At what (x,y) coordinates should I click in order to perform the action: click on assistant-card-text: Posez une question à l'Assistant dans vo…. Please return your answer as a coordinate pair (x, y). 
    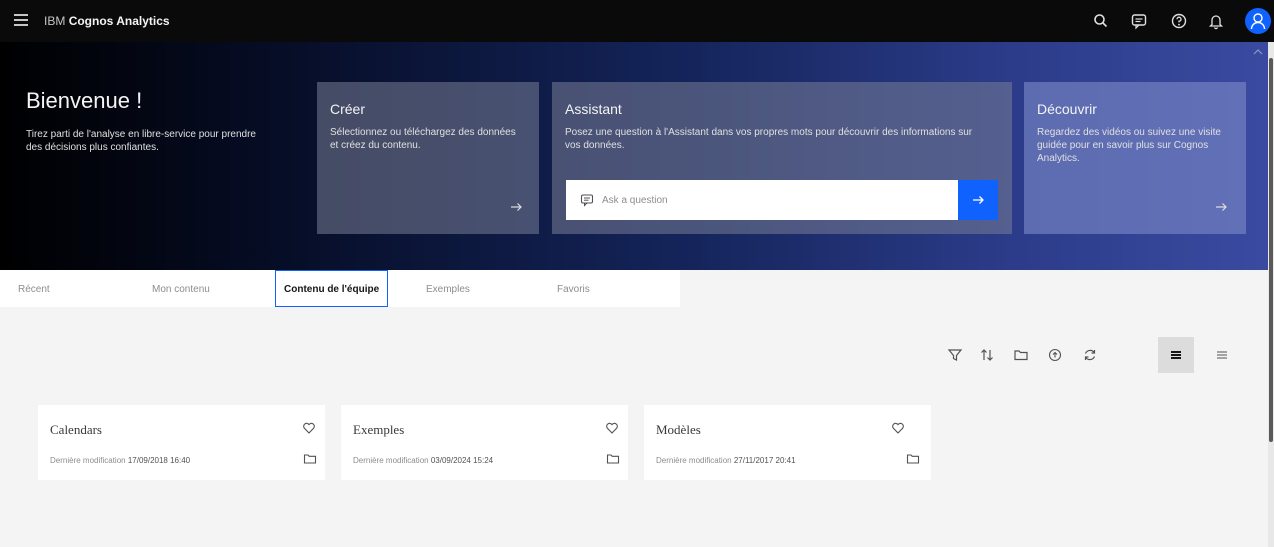
    Looking at the image, I should click on (769, 139).